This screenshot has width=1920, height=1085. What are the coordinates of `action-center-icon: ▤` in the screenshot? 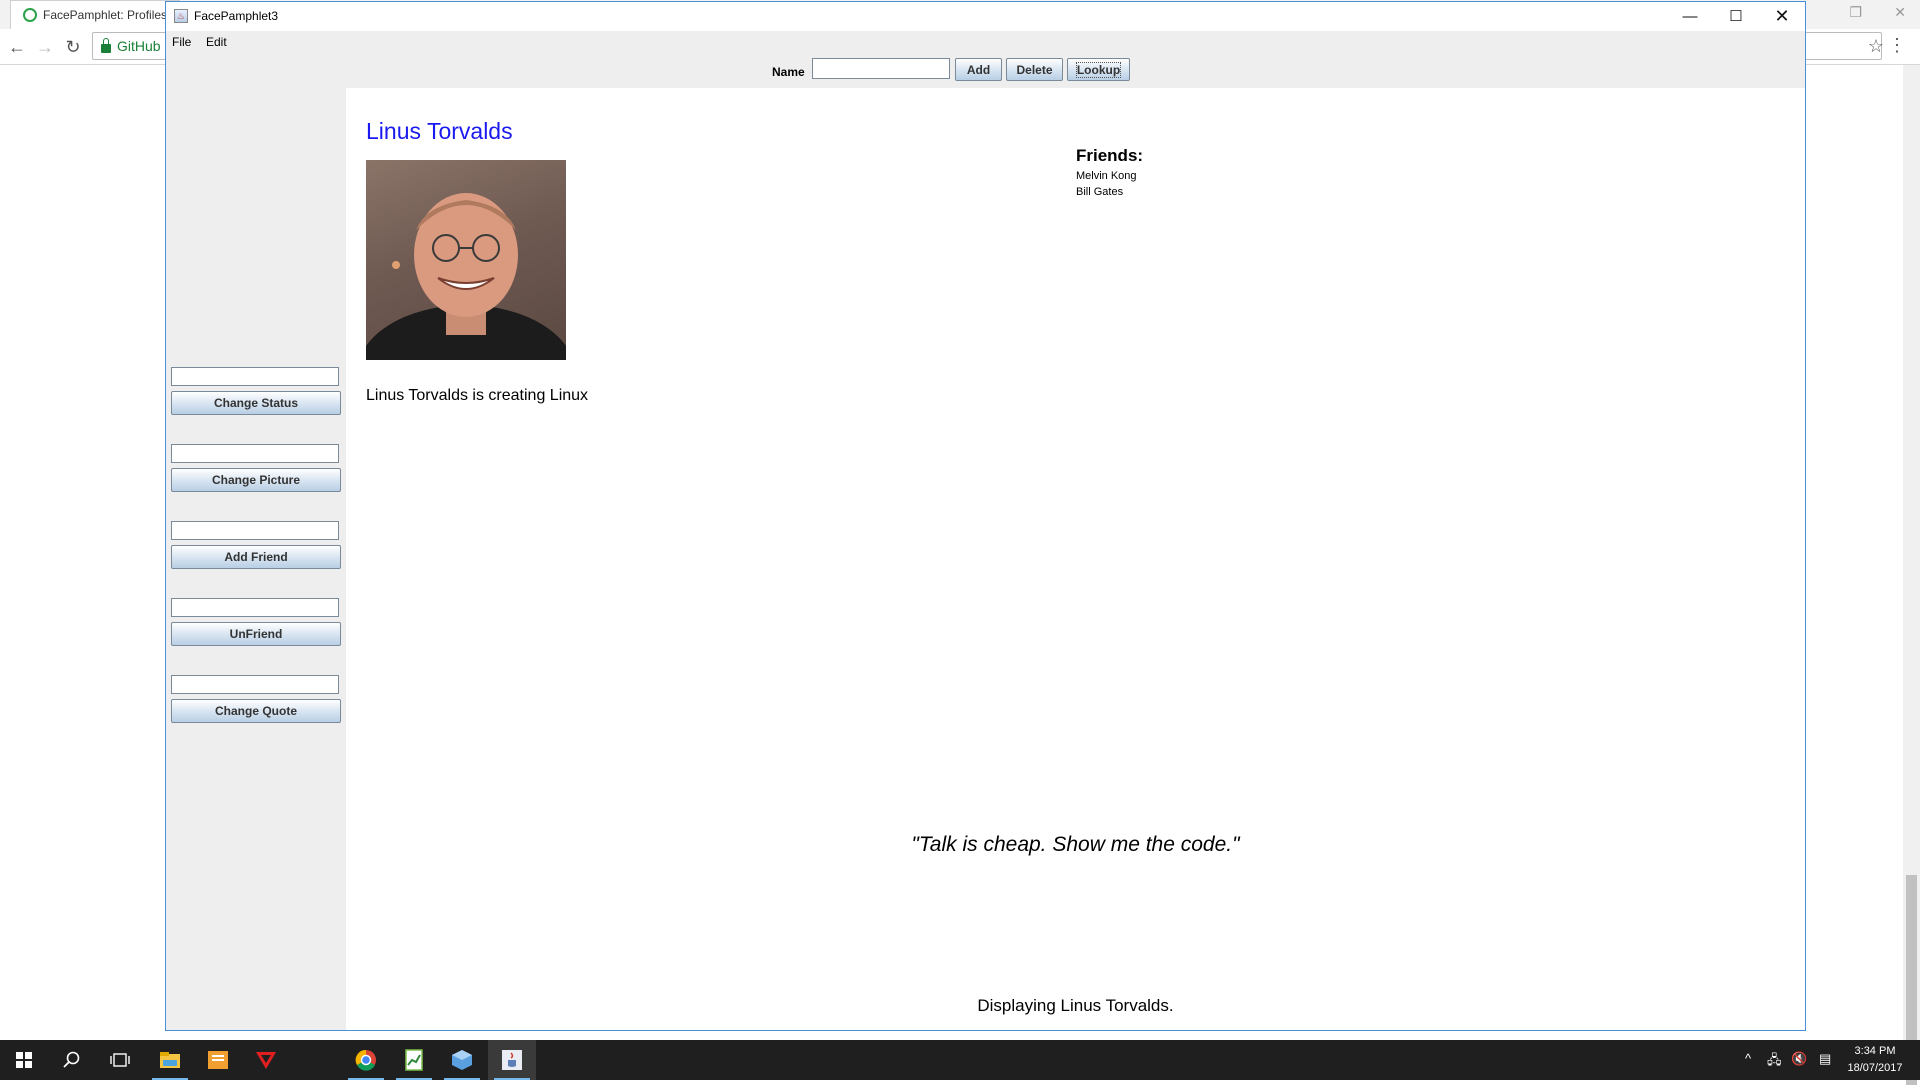 It's located at (1825, 1059).